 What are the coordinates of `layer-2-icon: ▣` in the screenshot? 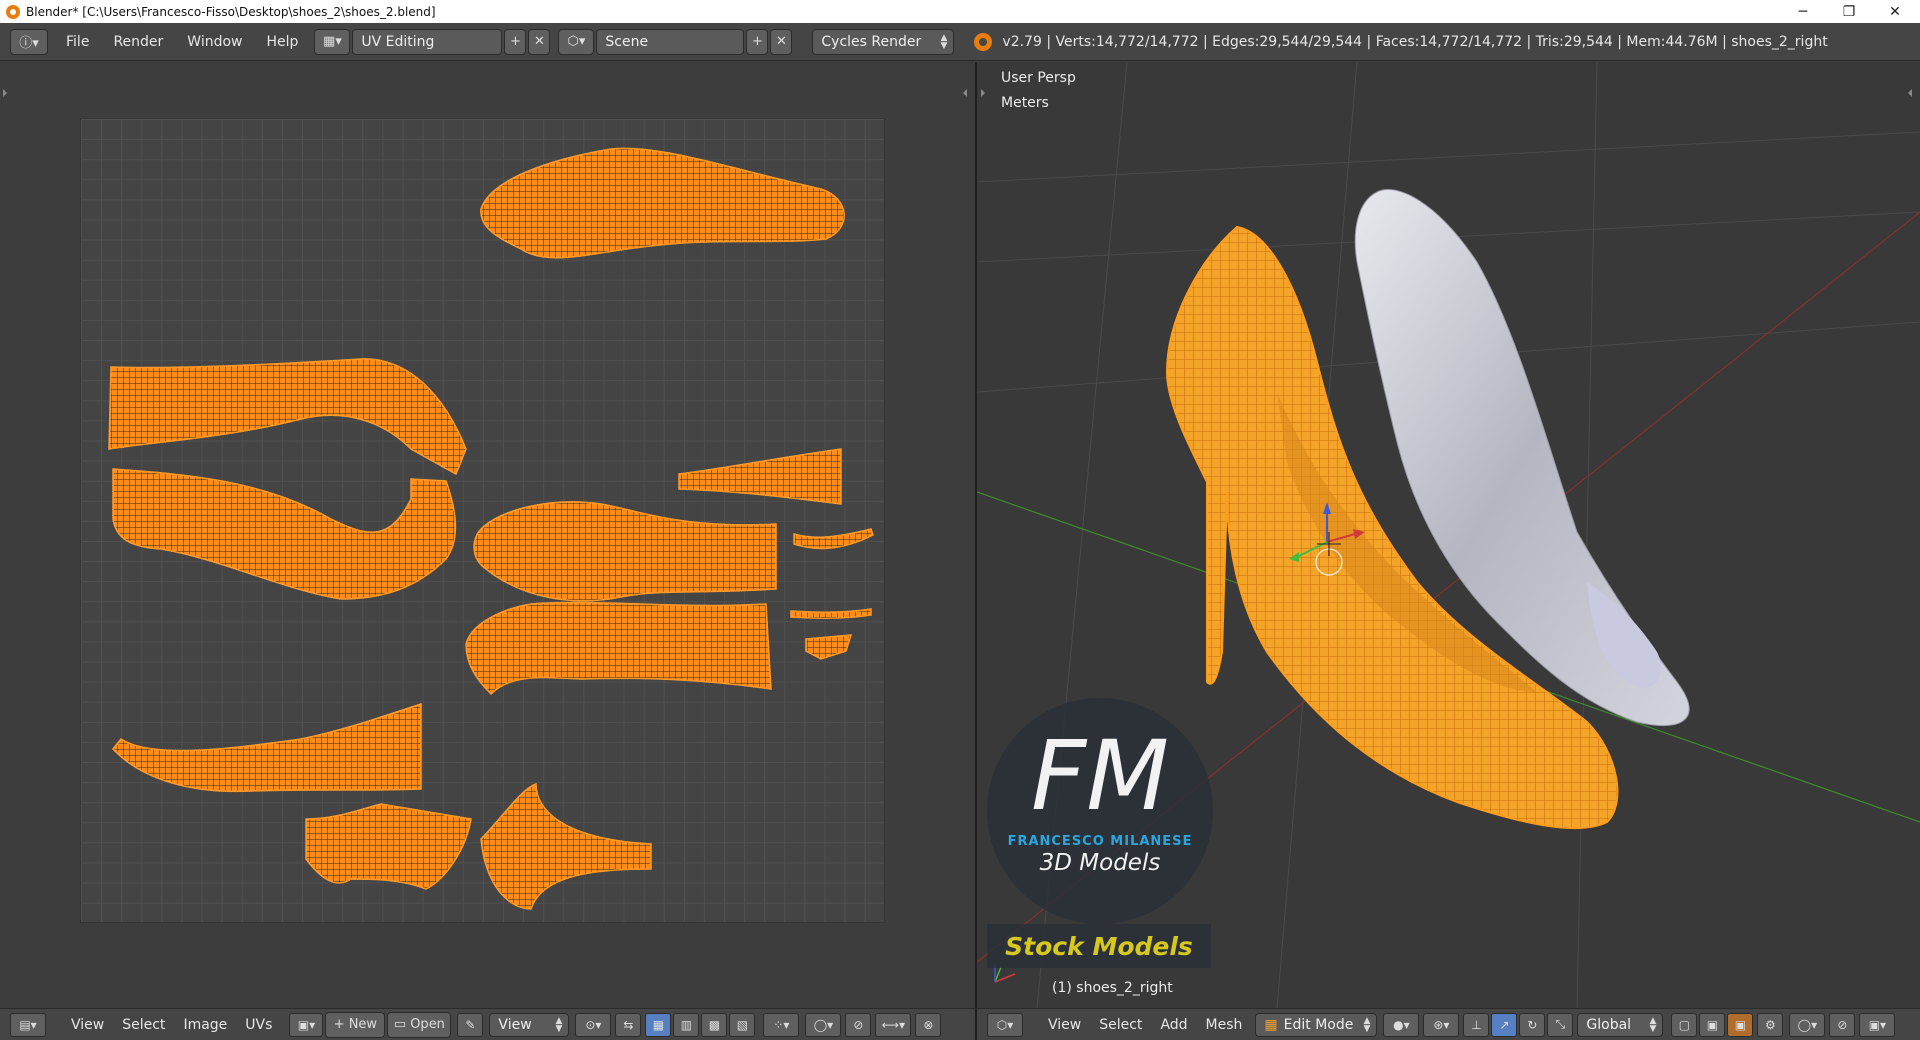 It's located at (1712, 1024).